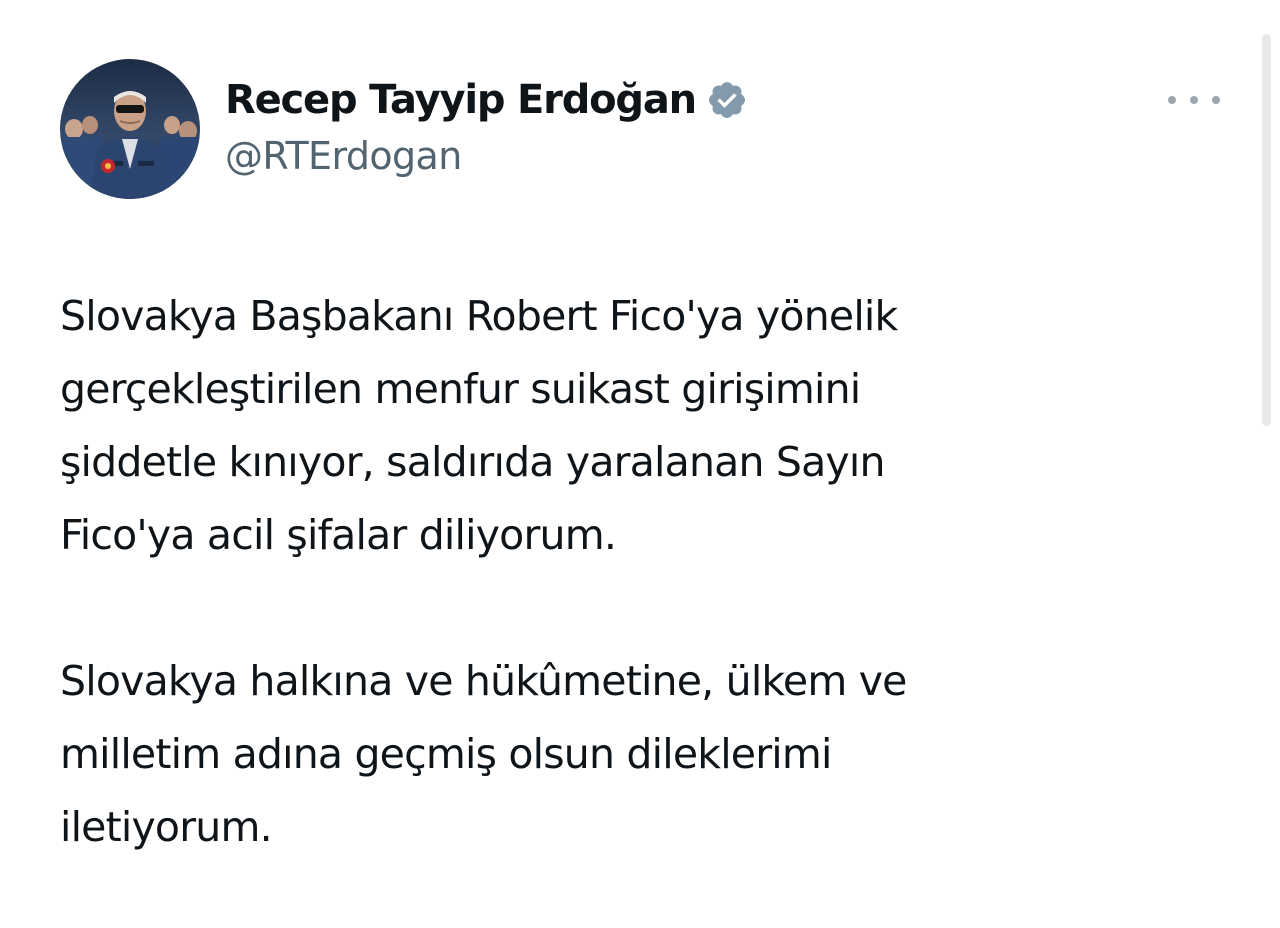  I want to click on author-name-row: Recep Tayyip Erdoğan, so click(486, 100).